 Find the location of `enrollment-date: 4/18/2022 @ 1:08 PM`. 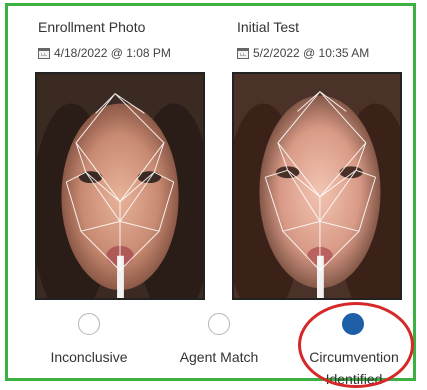

enrollment-date: 4/18/2022 @ 1:08 PM is located at coordinates (104, 53).